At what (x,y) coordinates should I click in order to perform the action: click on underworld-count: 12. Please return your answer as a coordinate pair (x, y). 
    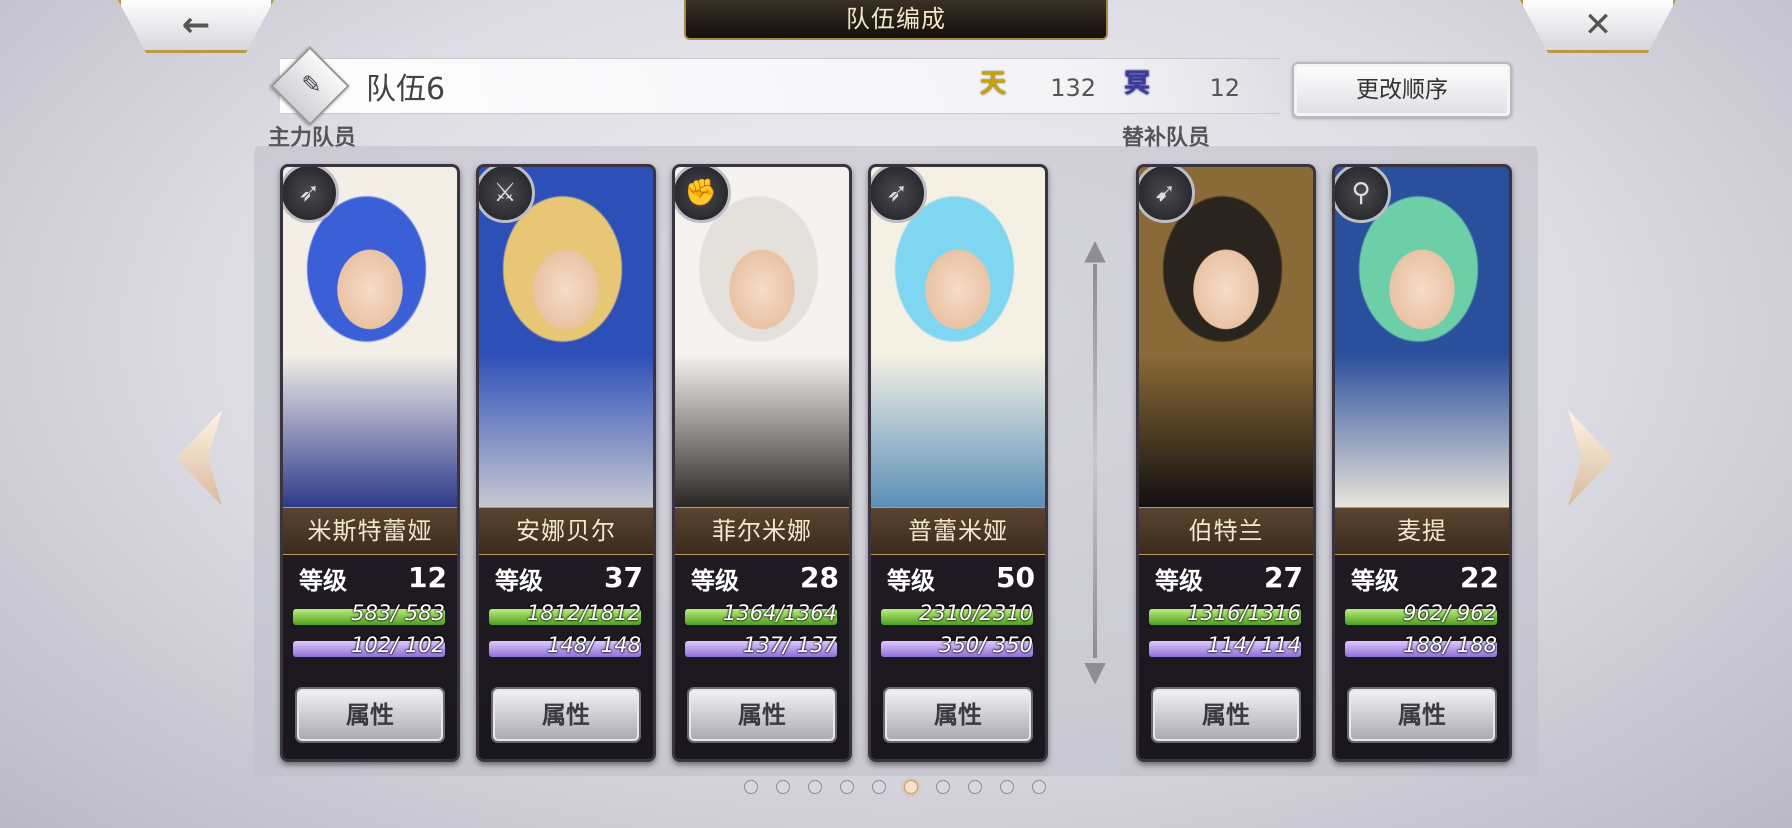
    Looking at the image, I should click on (1224, 88).